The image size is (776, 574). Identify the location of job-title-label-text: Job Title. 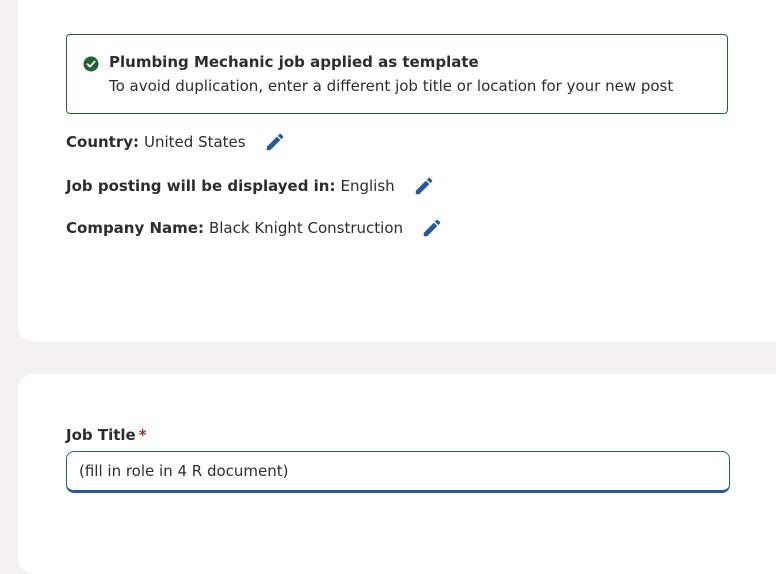
(101, 435).